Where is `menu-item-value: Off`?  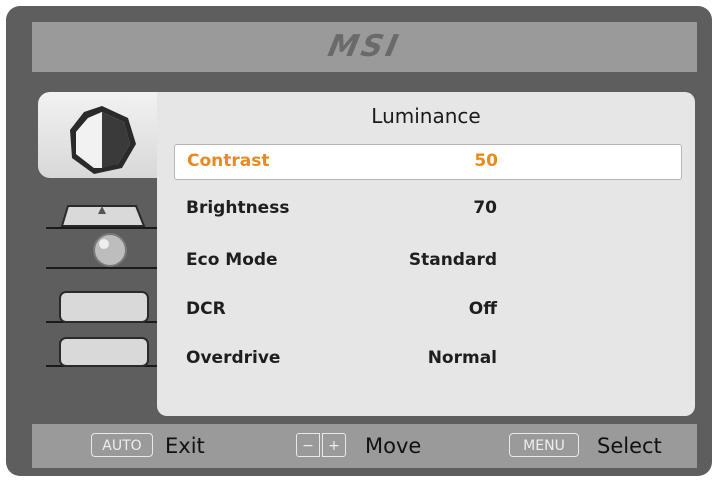 menu-item-value: Off is located at coordinates (482, 309).